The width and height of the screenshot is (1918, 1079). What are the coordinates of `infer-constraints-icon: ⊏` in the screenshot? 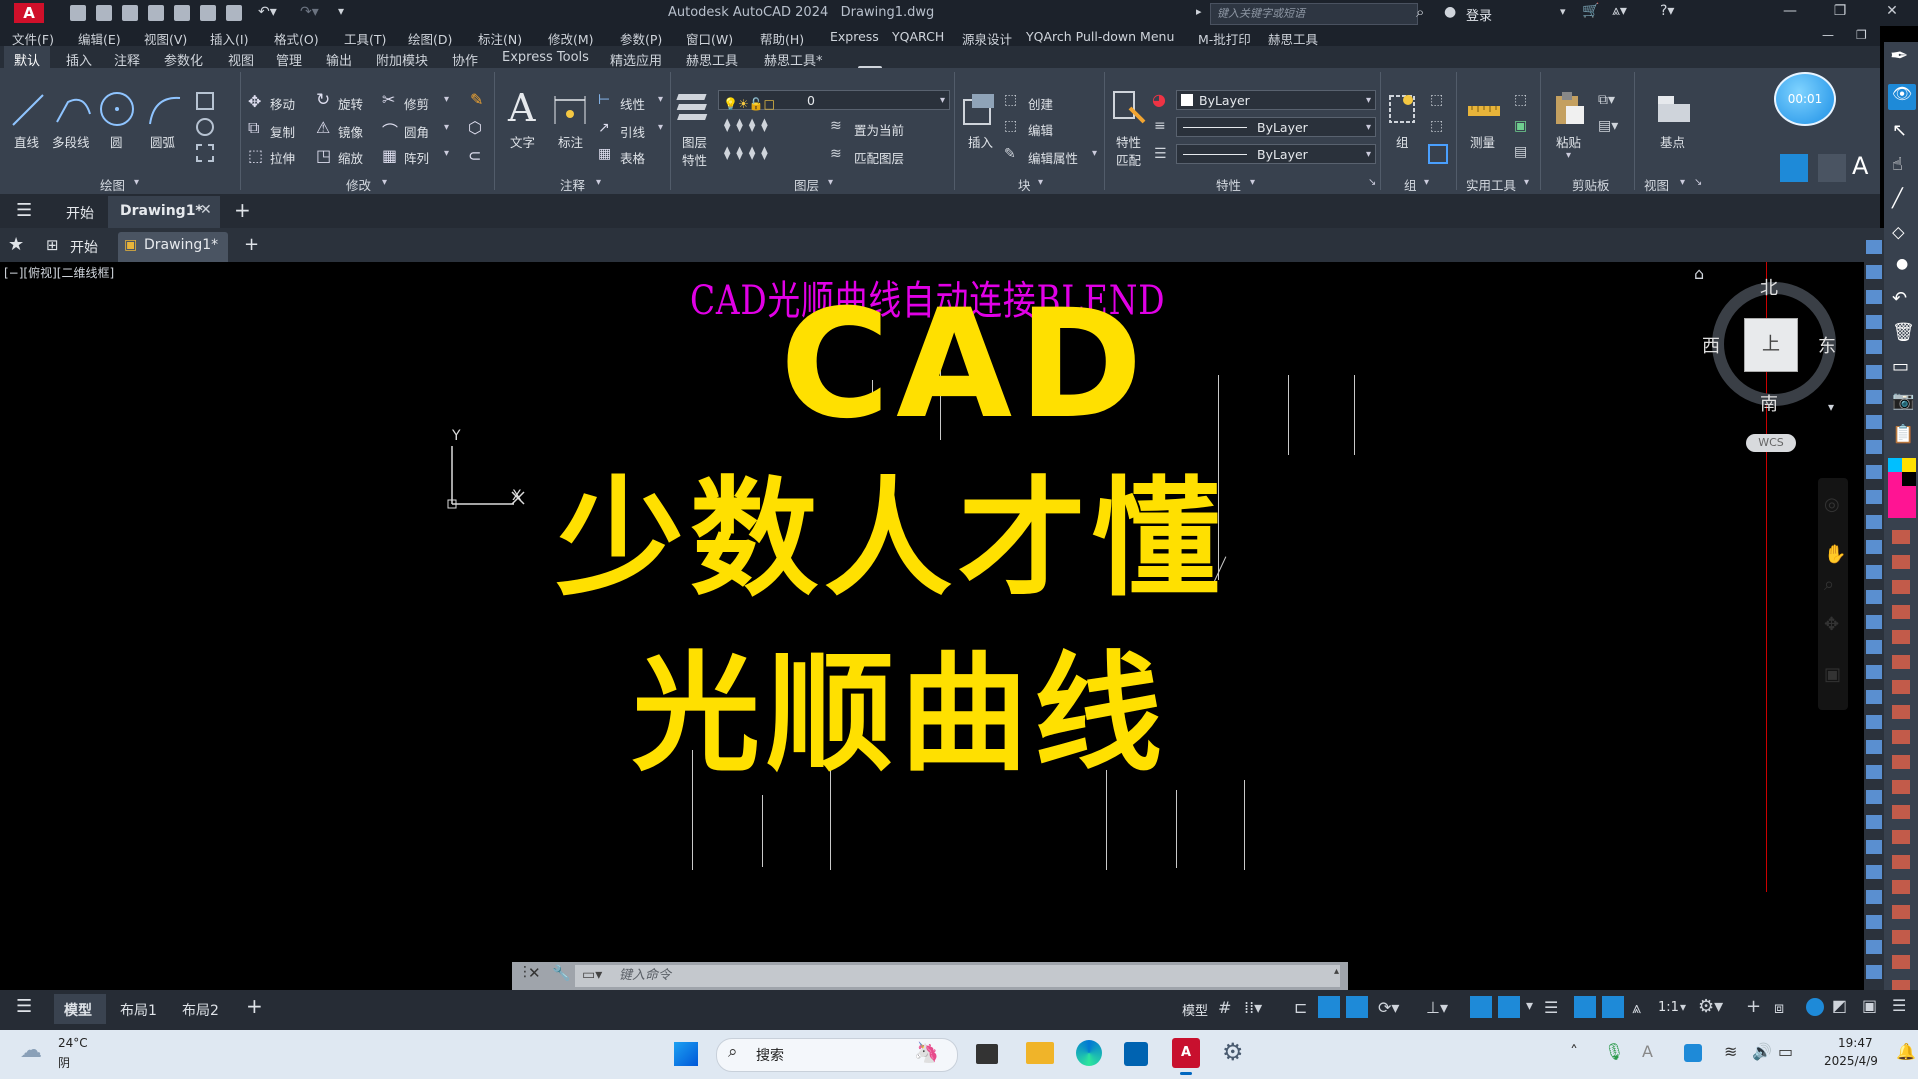 It's located at (1300, 1007).